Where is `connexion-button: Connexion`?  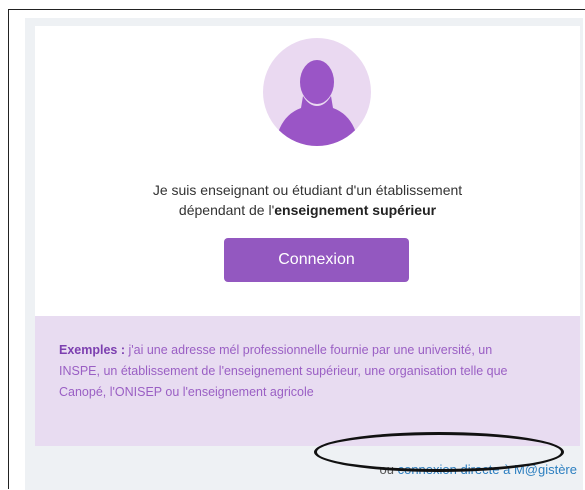
connexion-button: Connexion is located at coordinates (316, 260).